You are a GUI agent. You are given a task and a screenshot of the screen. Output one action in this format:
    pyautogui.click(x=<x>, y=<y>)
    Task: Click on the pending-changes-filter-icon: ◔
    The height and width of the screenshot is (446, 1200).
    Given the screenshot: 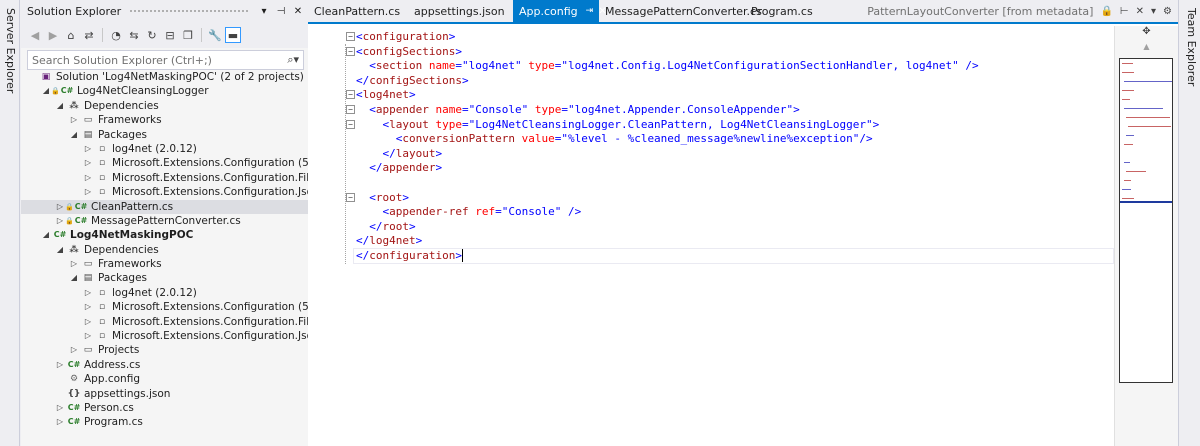 What is the action you would take?
    pyautogui.click(x=116, y=35)
    